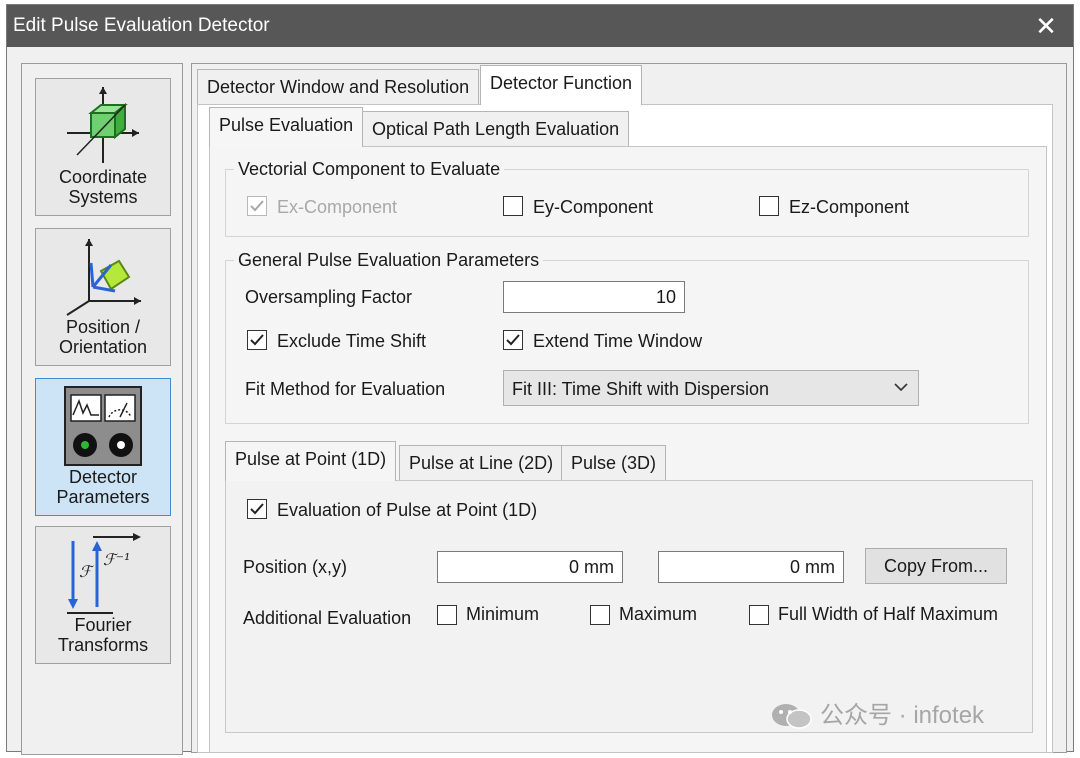  Describe the element at coordinates (901, 387) in the screenshot. I see `chevron-down-icon` at that location.